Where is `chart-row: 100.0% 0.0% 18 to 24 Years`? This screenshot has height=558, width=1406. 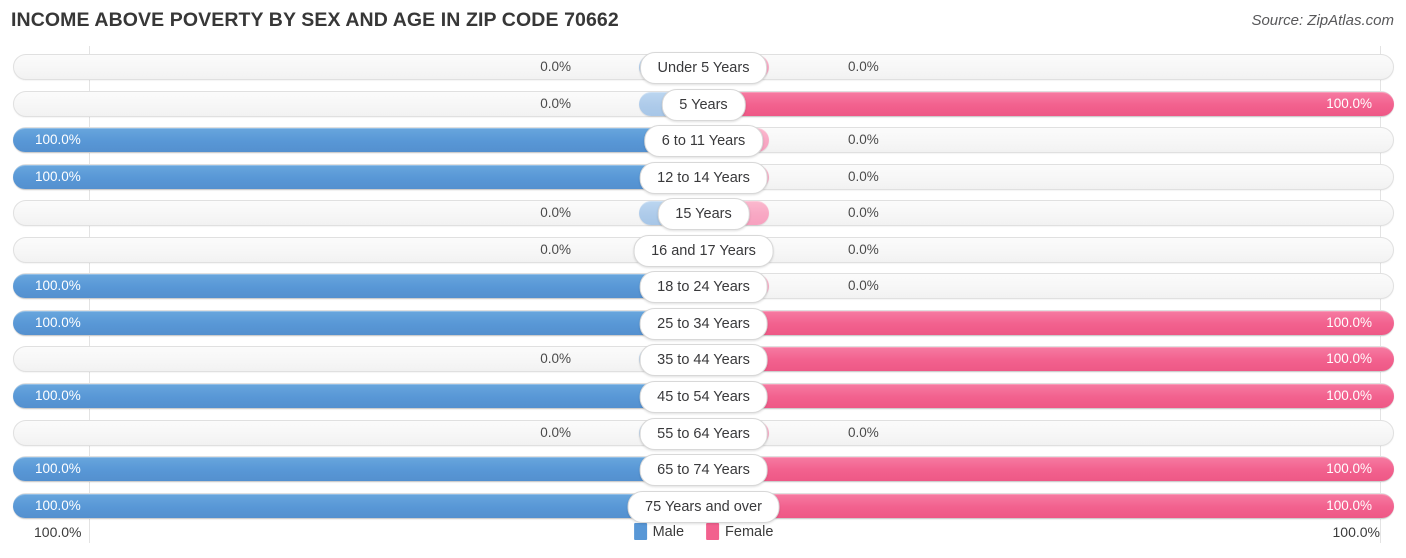 chart-row: 100.0% 0.0% 18 to 24 Years is located at coordinates (703, 287).